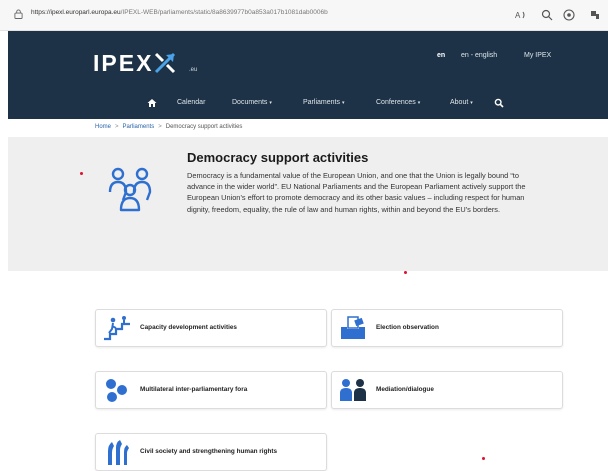 Image resolution: width=608 pixels, height=471 pixels. Describe the element at coordinates (250, 102) in the screenshot. I see `nav-label: Documents` at that location.